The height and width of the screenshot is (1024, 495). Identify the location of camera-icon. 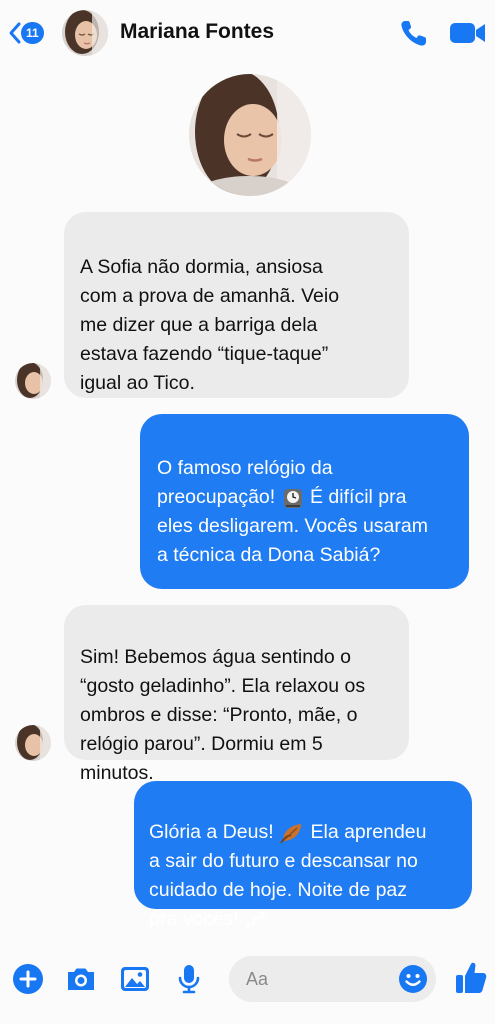
(81, 979).